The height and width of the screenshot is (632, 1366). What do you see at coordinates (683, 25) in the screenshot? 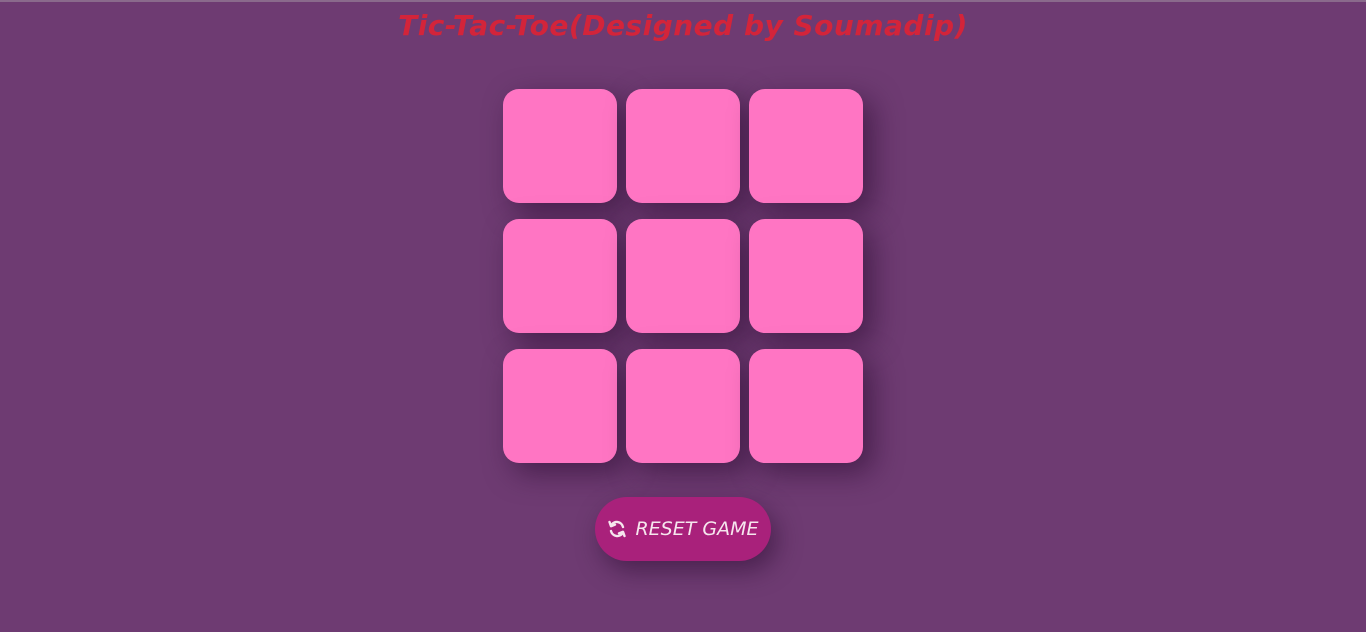
I see `page-title: Tic-Tac-Toe(Designed by Soumadip)` at bounding box center [683, 25].